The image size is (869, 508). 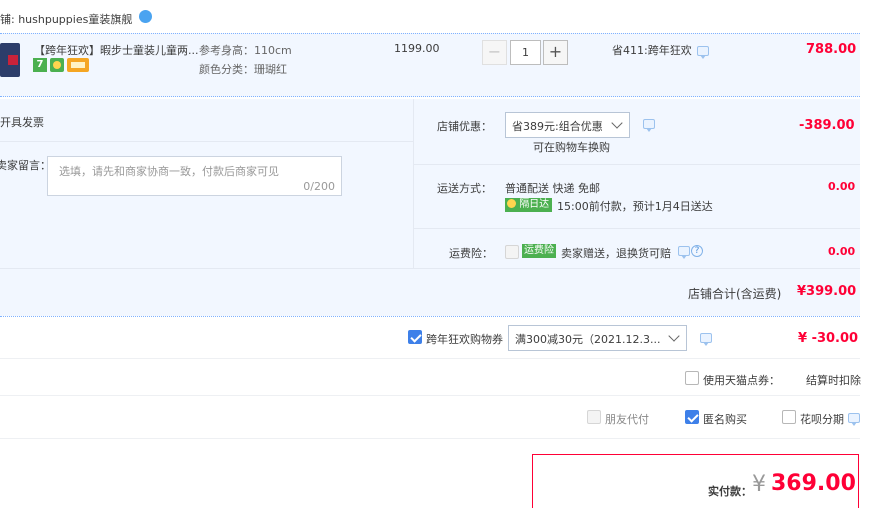 What do you see at coordinates (464, 126) in the screenshot?
I see `shop-discount-label: 店铺优惠：` at bounding box center [464, 126].